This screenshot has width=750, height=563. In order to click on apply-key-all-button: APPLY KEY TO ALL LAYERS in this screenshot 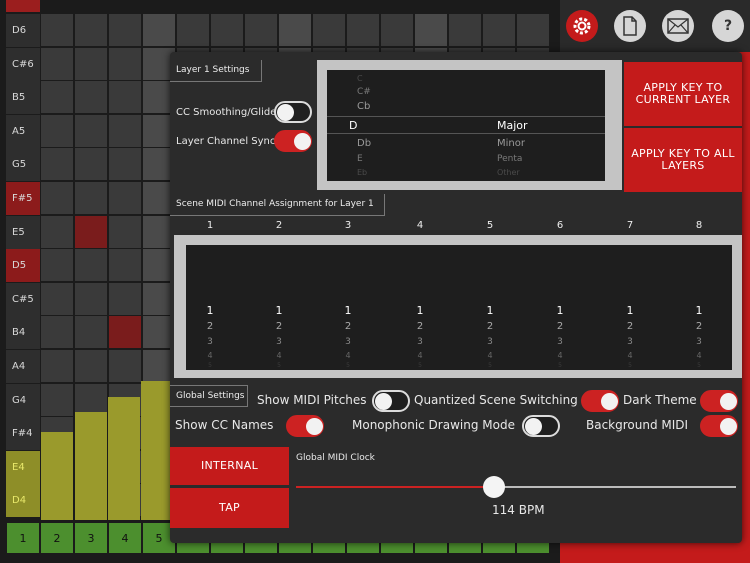, I will do `click(683, 160)`.